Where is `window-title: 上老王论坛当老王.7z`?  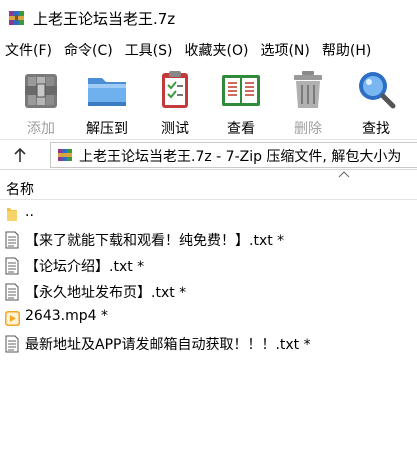
window-title: 上老王论坛当老王.7z is located at coordinates (104, 19).